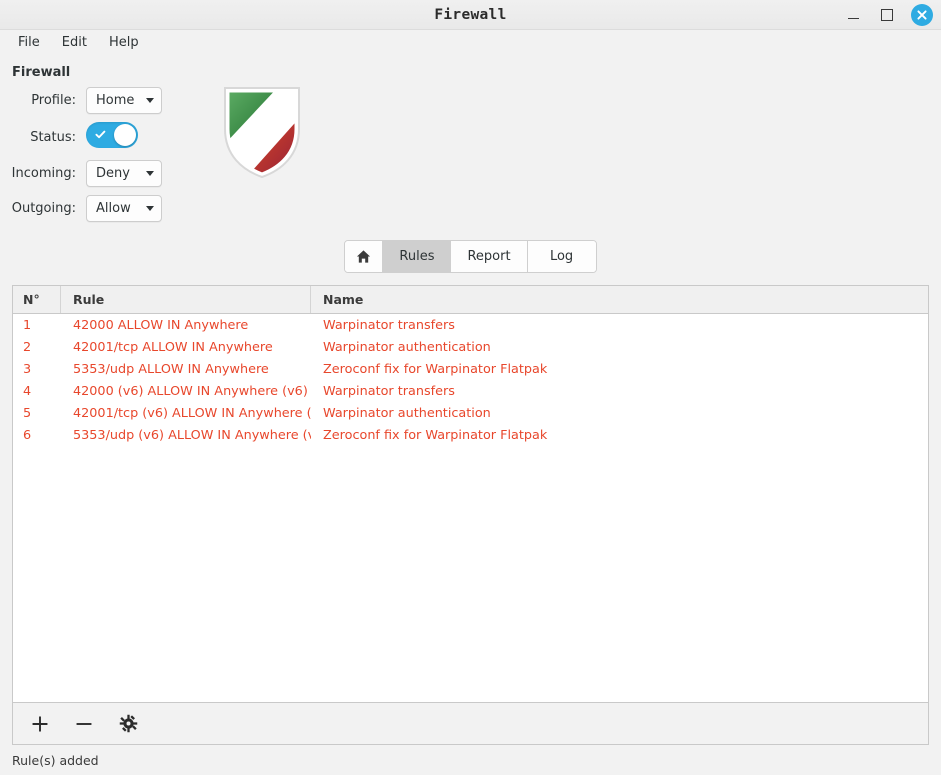 The image size is (941, 775). What do you see at coordinates (112, 135) in the screenshot?
I see `status-toggle` at bounding box center [112, 135].